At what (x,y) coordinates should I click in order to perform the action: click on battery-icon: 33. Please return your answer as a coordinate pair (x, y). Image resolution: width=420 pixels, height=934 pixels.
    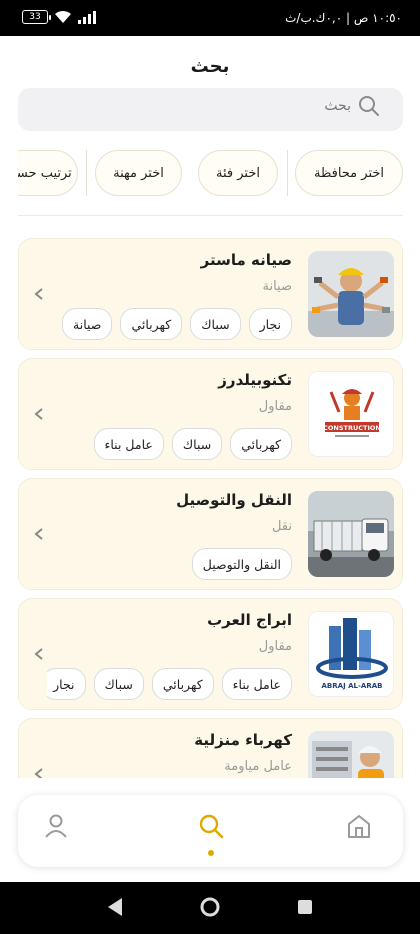
    Looking at the image, I should click on (36, 17).